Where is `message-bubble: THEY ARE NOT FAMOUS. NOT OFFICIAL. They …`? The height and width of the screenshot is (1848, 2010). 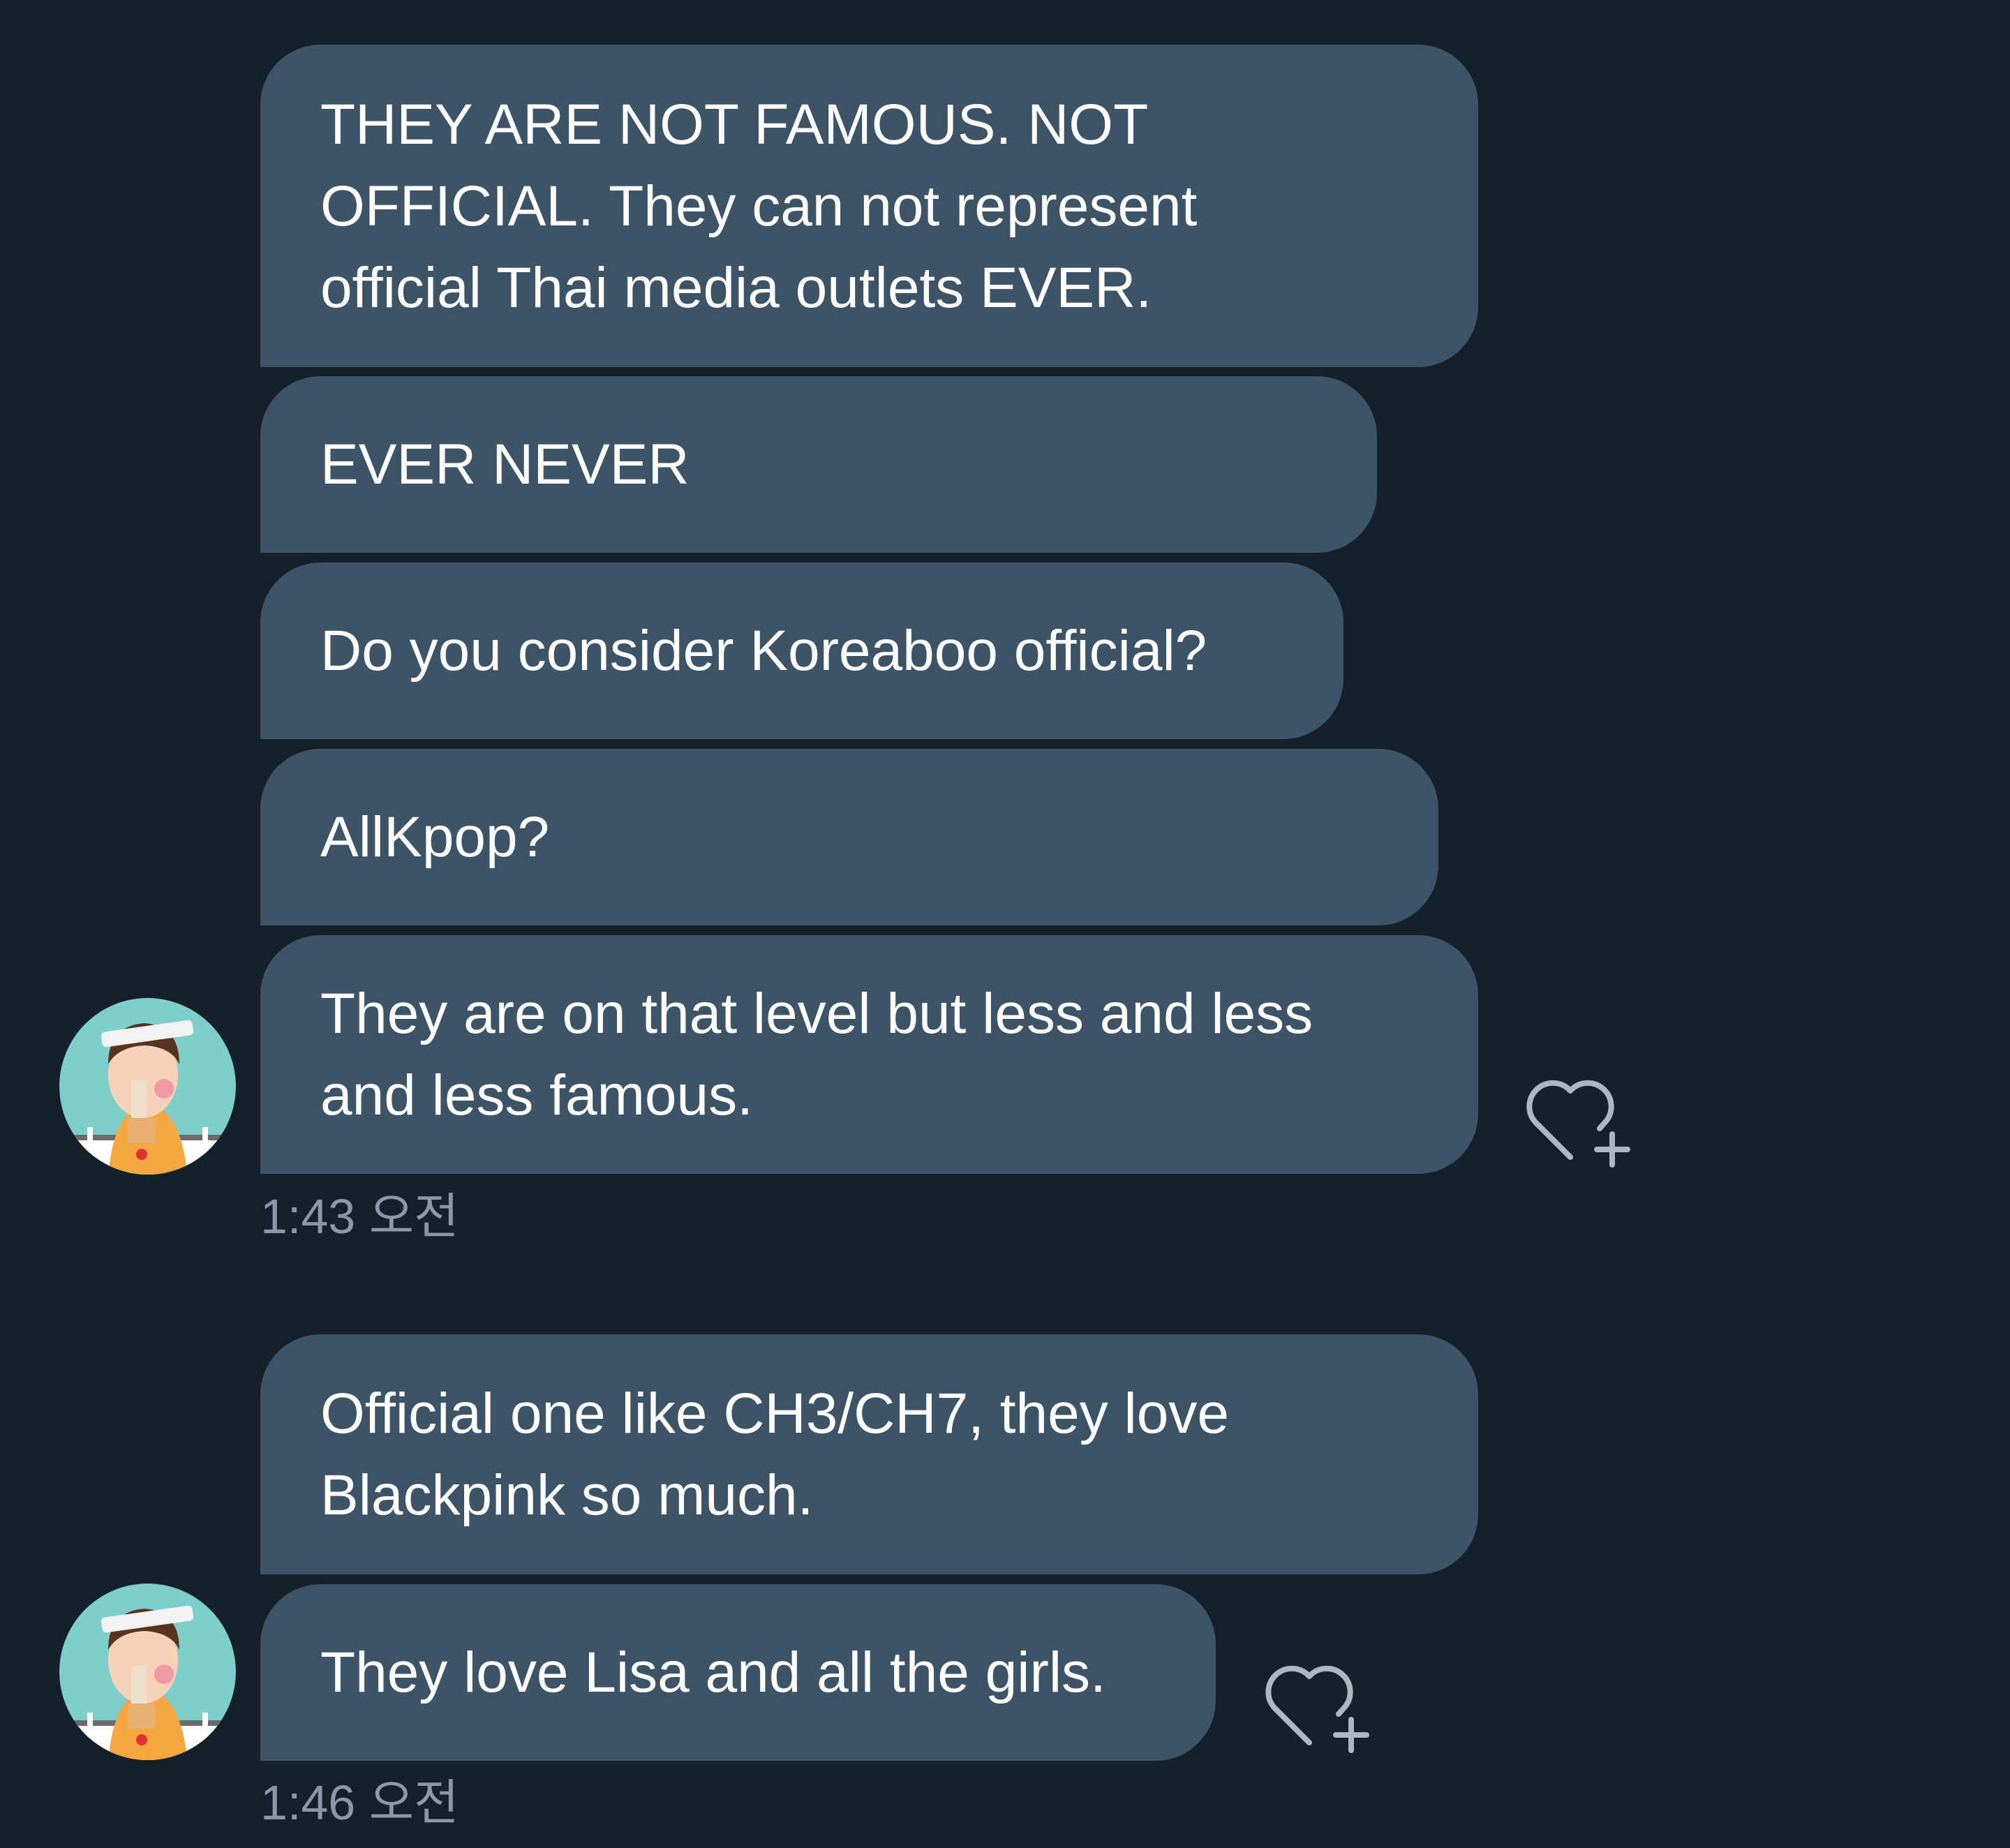
message-bubble: THEY ARE NOT FAMOUS. NOT OFFICIAL. They … is located at coordinates (869, 206).